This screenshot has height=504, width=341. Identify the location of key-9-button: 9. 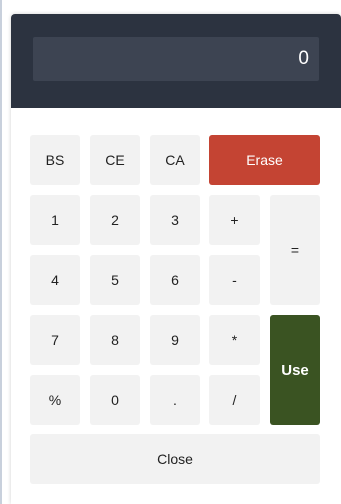
(175, 340).